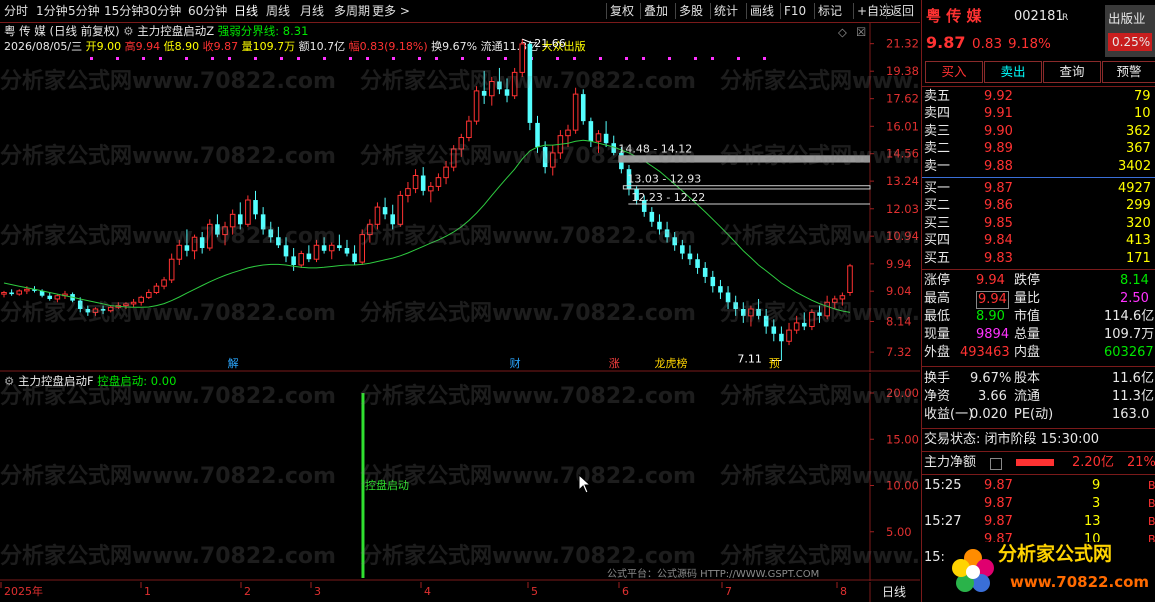 Image resolution: width=1155 pixels, height=602 pixels. Describe the element at coordinates (749, 359) in the screenshot. I see `min-price-label: 7.11` at that location.